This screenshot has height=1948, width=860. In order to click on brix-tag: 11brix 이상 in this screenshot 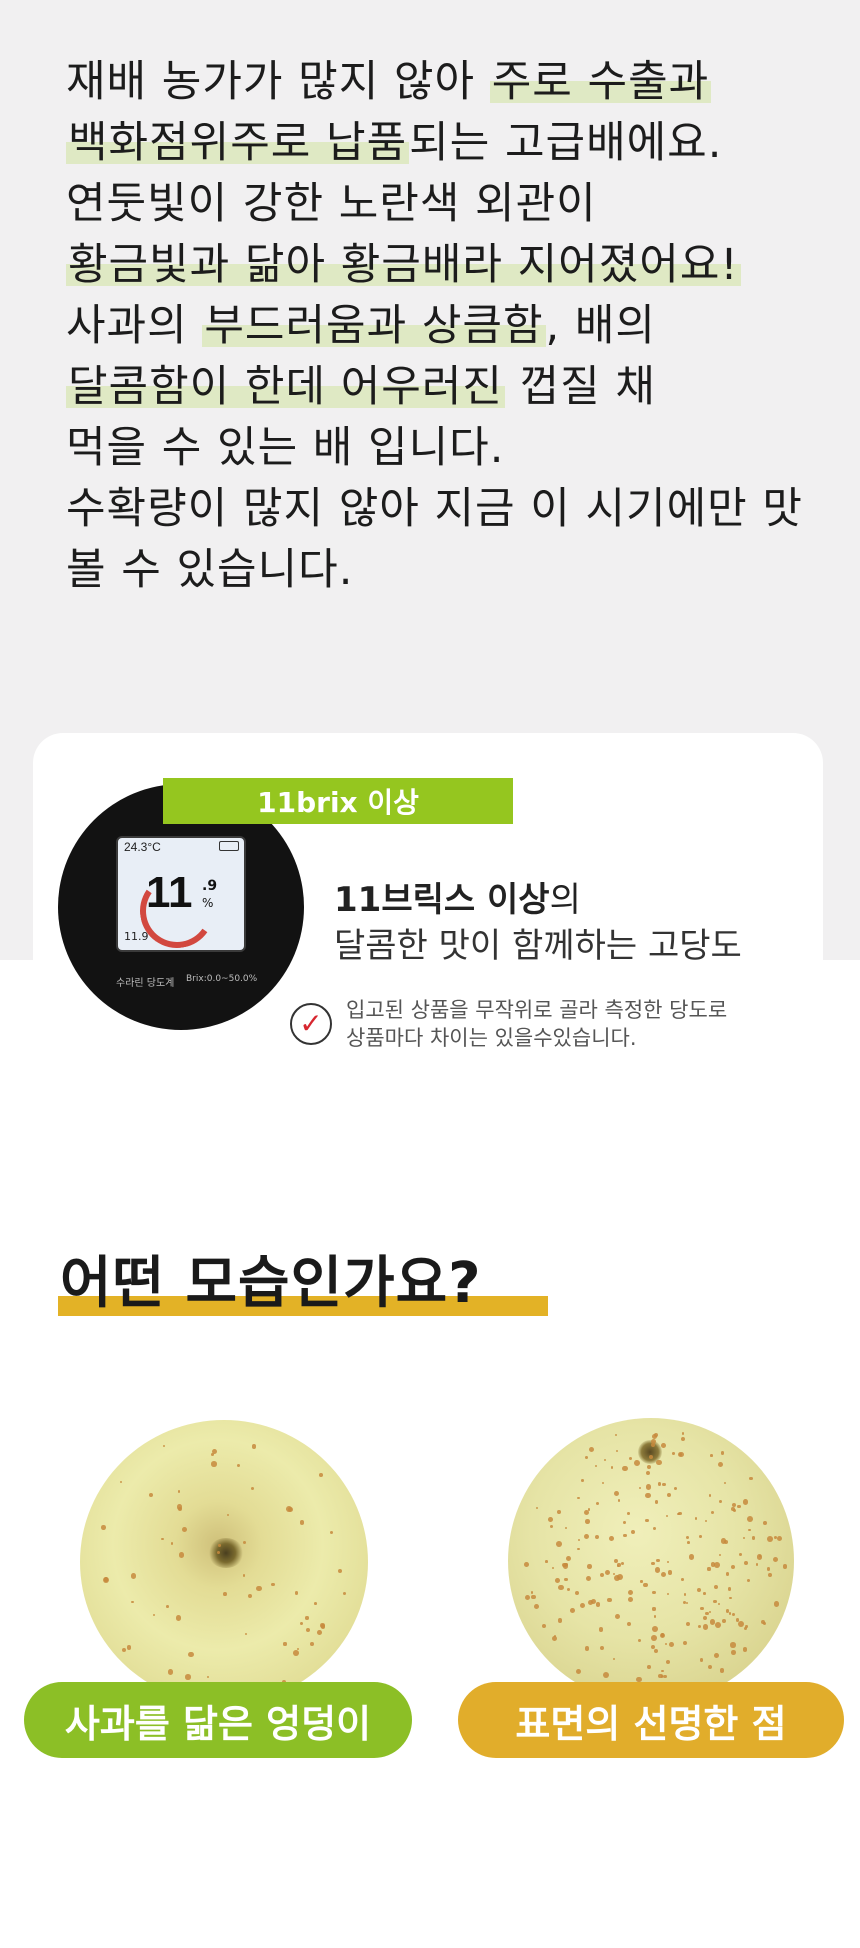, I will do `click(338, 801)`.